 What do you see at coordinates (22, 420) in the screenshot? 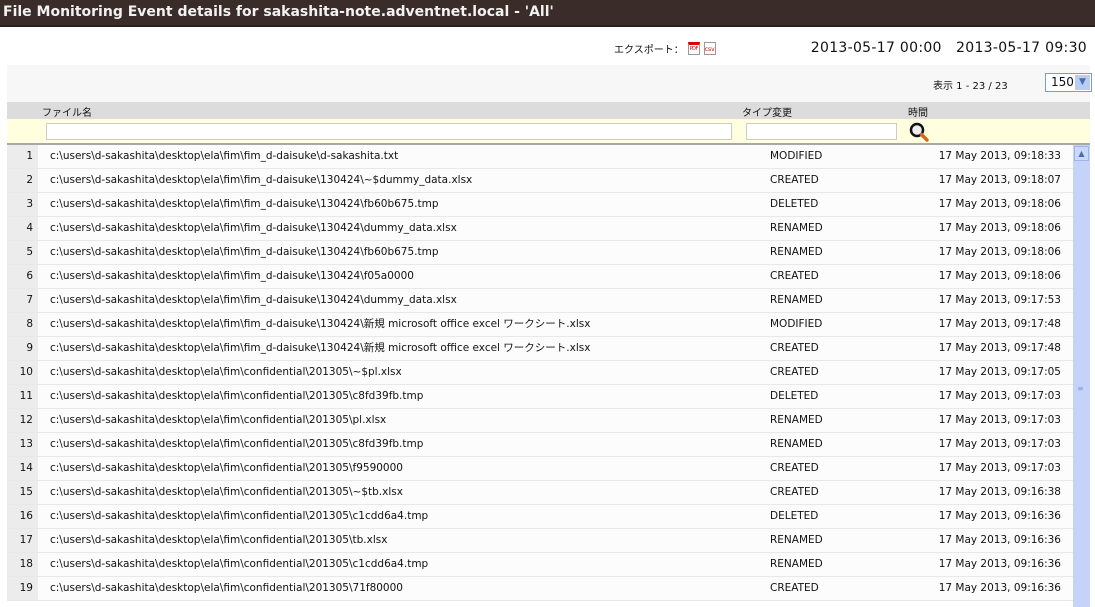
I see `row-number: 12` at bounding box center [22, 420].